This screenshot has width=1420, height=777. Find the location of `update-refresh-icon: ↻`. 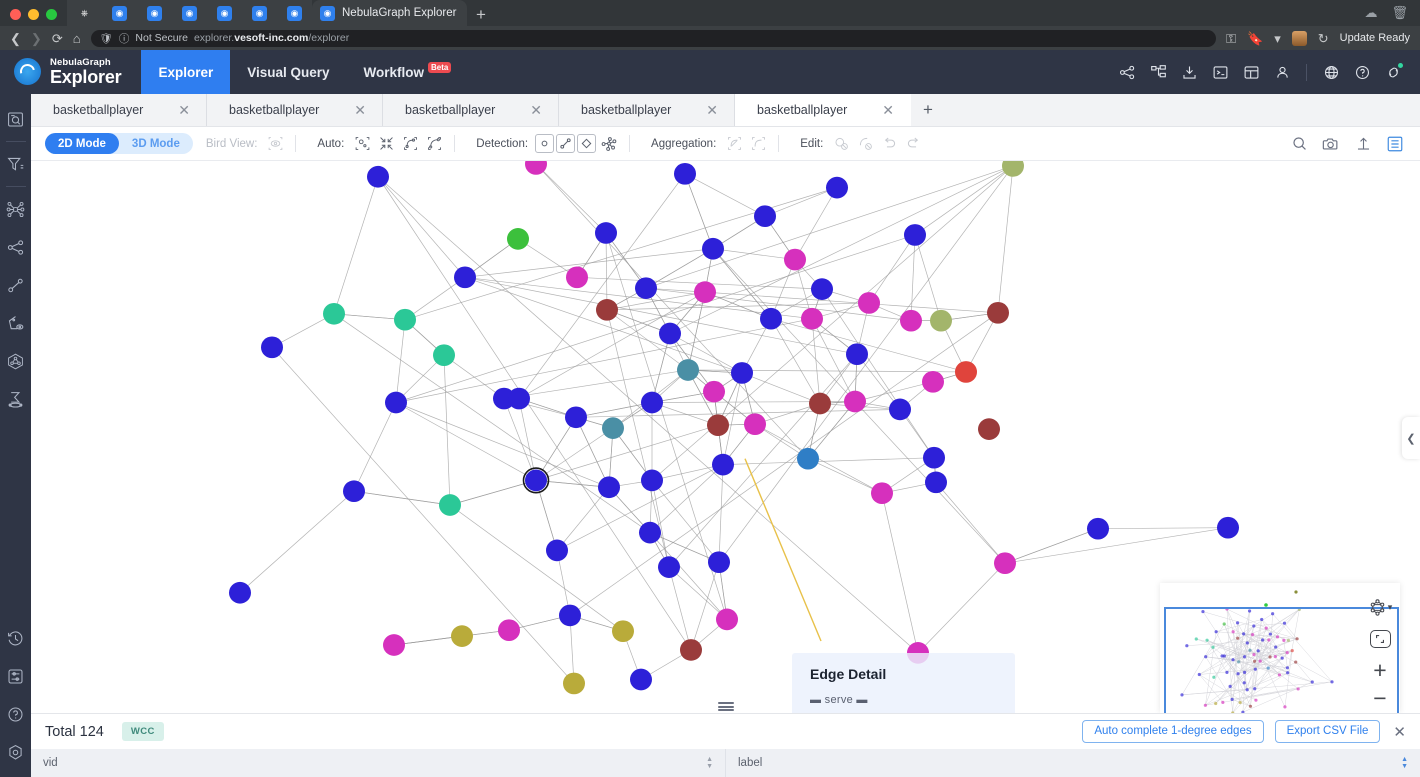

update-refresh-icon: ↻ is located at coordinates (1323, 38).